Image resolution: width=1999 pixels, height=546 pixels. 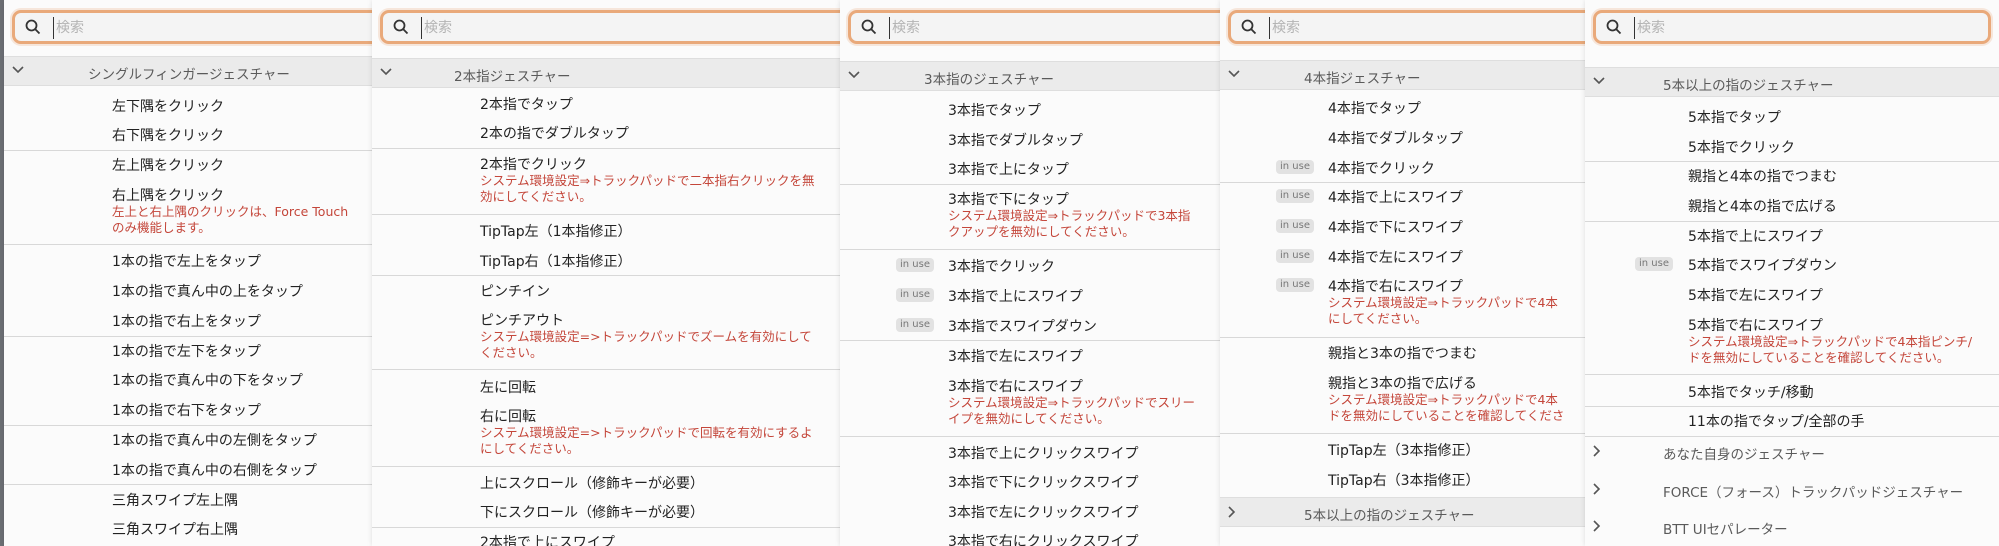 I want to click on gesture-note: システム環境設定=>トラックパッドでズームを有効にして, so click(x=646, y=336).